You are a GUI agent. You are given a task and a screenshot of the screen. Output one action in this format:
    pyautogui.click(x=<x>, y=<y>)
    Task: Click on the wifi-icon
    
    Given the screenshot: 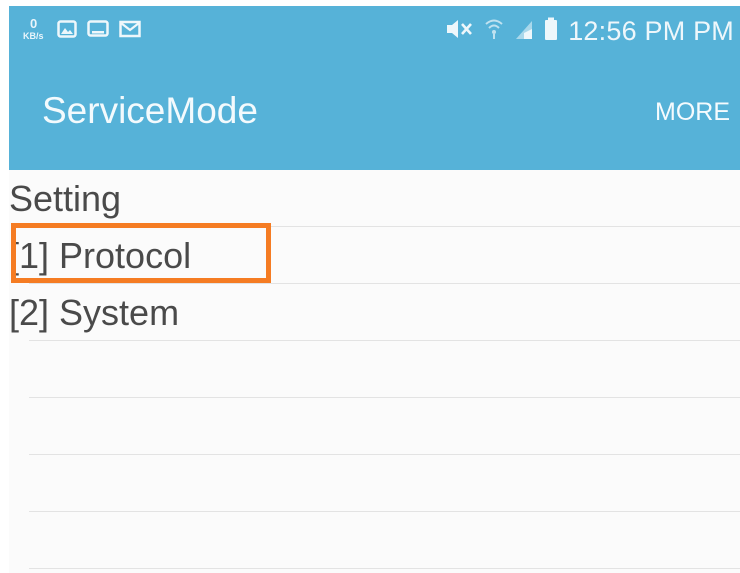 What is the action you would take?
    pyautogui.click(x=494, y=31)
    